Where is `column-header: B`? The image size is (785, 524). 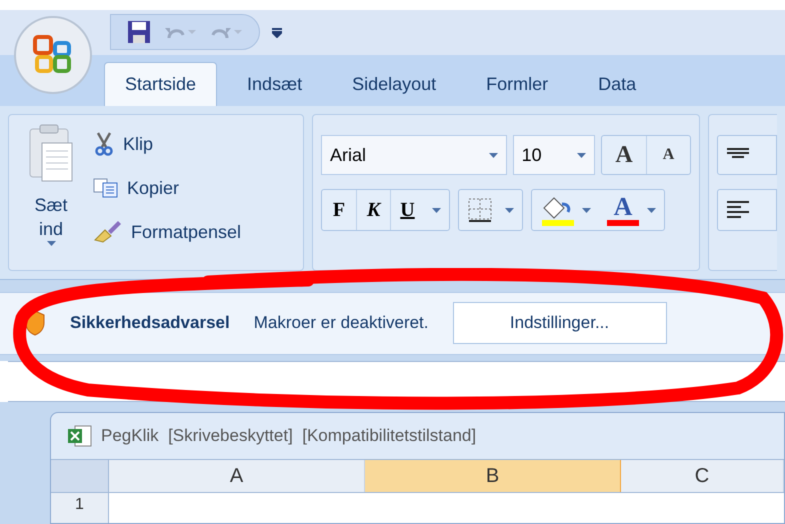
column-header: B is located at coordinates (493, 476).